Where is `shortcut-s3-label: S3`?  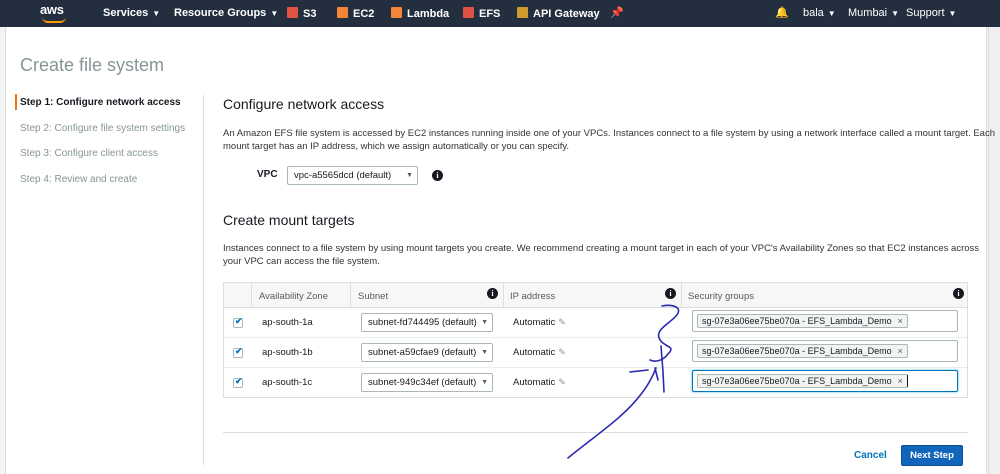
shortcut-s3-label: S3 is located at coordinates (310, 14).